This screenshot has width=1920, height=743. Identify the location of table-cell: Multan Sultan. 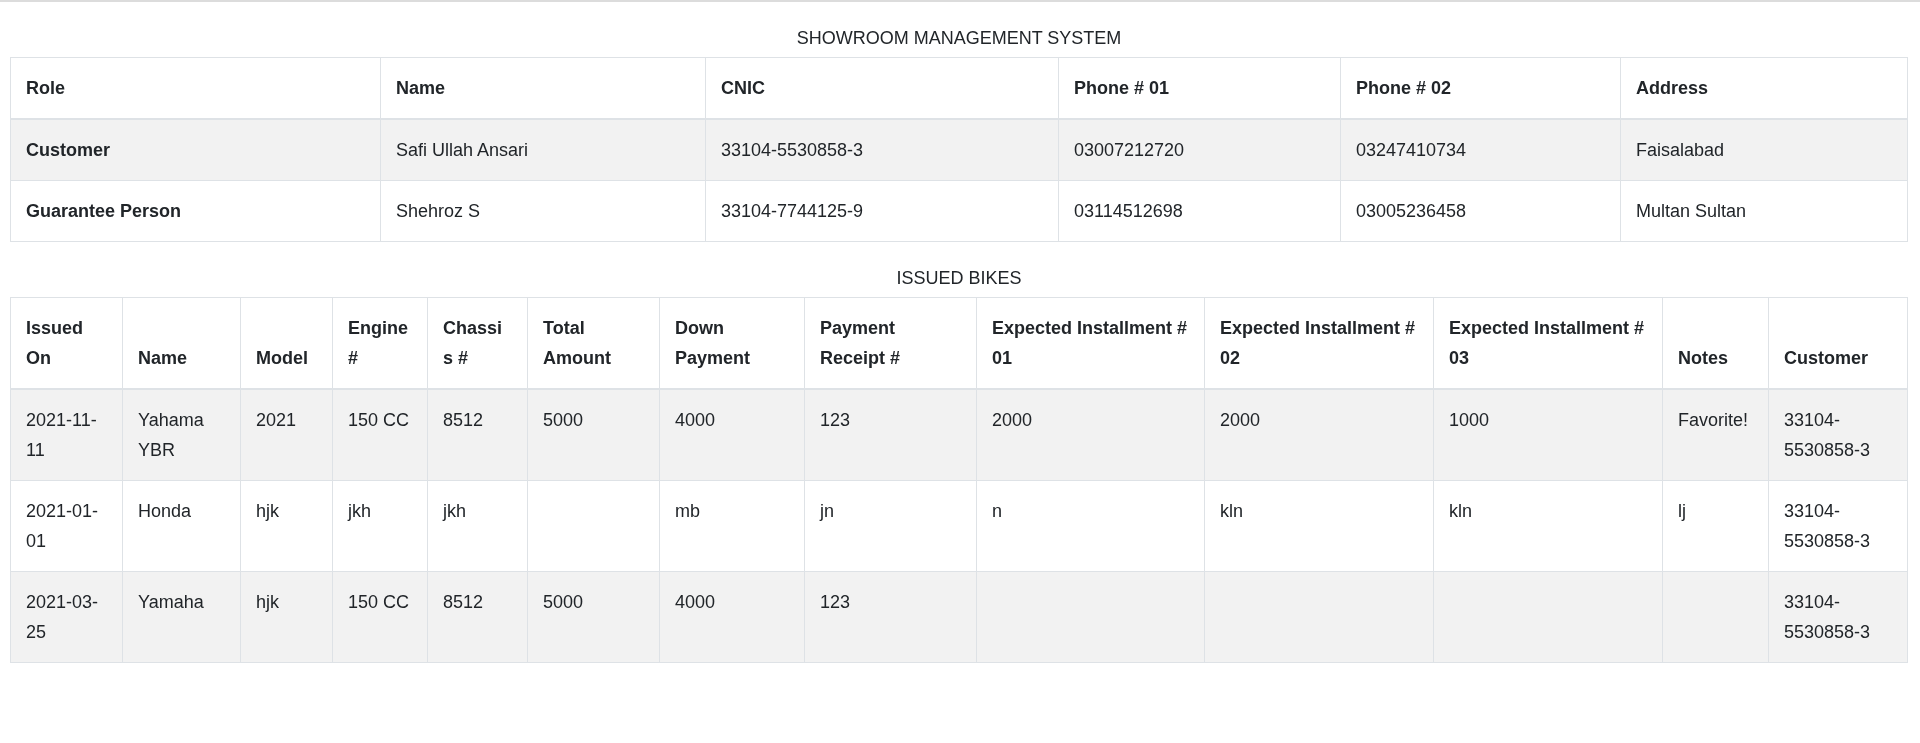
(1764, 211).